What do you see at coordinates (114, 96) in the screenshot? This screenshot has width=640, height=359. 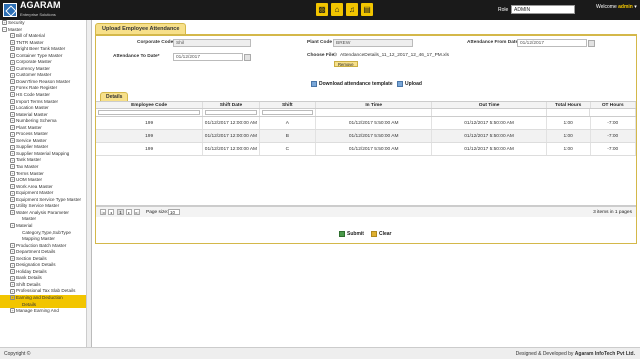 I see `details-tab: Details` at bounding box center [114, 96].